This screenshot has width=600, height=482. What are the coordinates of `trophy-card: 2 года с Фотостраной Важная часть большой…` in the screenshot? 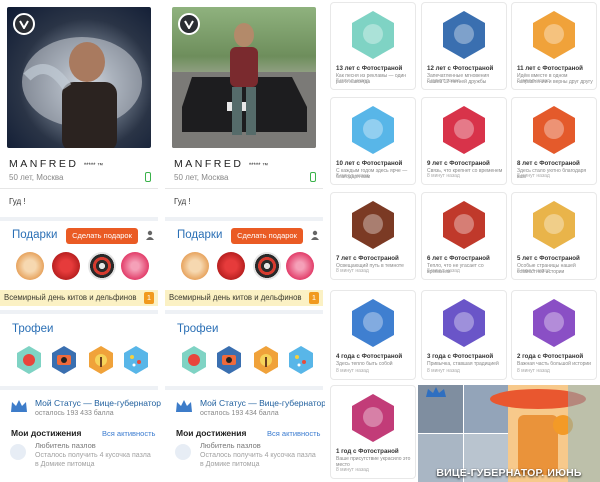 It's located at (554, 335).